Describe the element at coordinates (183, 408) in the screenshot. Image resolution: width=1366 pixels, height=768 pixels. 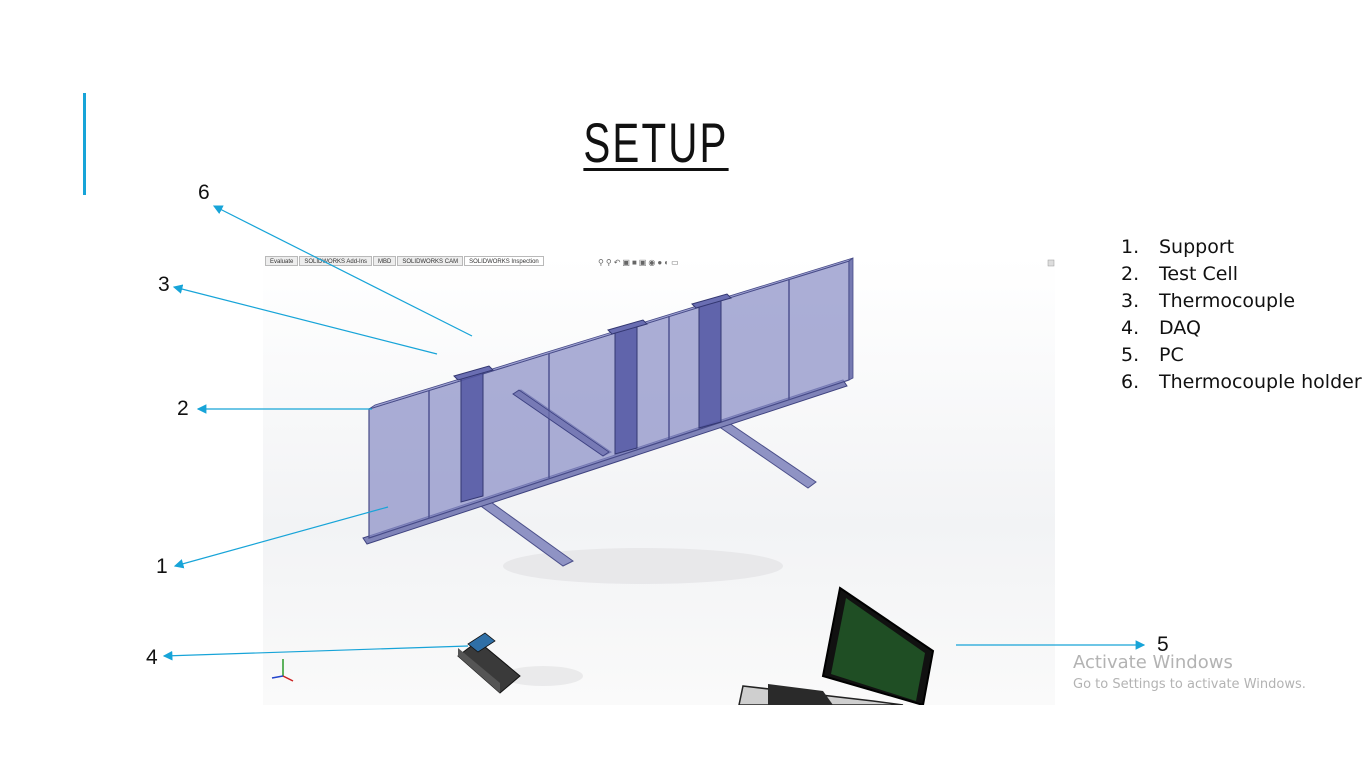
I see `callout-2: 2` at that location.